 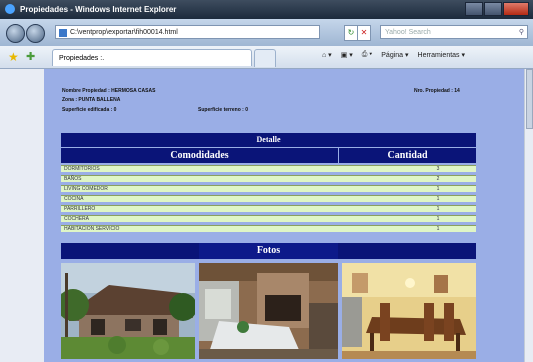 I want to click on amenity-name: HABITACION SERVICIO, so click(x=92, y=229).